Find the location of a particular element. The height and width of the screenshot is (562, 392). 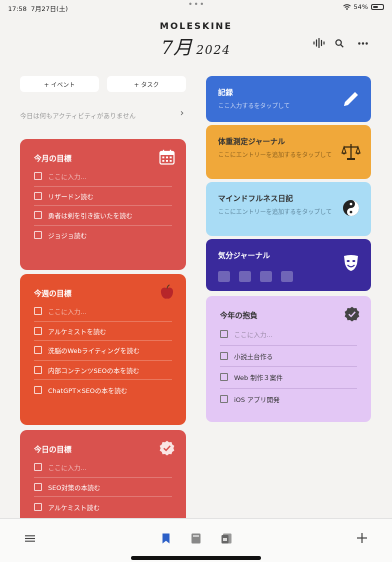

goal-item: リザードン読む is located at coordinates (103, 196).